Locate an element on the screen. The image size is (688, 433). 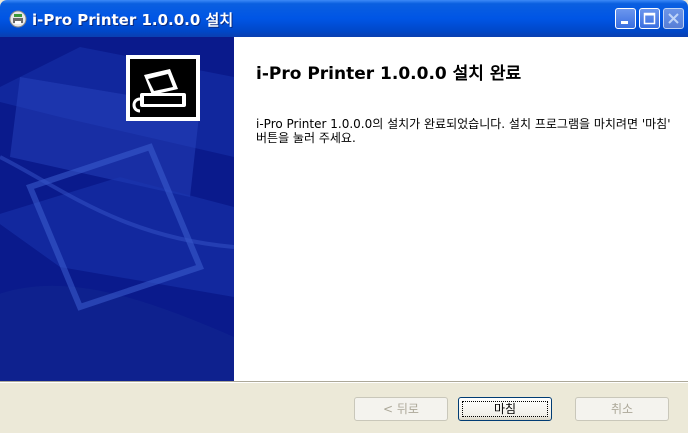
minimize-button is located at coordinates (625, 18).